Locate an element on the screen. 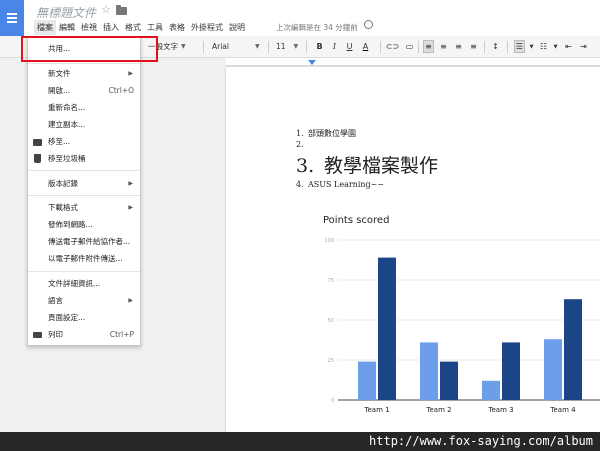  align-center-icon: ≡ is located at coordinates (443, 46).